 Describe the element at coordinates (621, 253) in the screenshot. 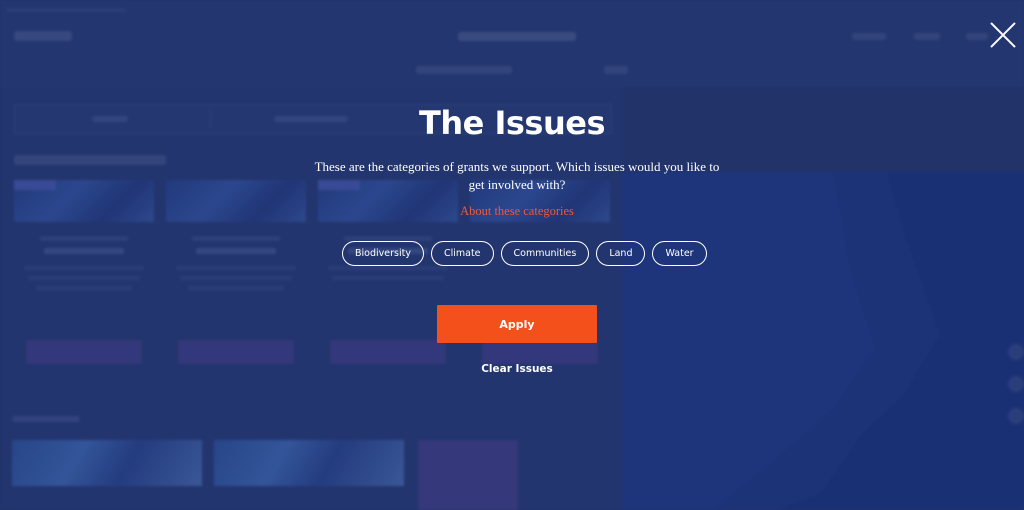

I see `chip-land: Land` at that location.